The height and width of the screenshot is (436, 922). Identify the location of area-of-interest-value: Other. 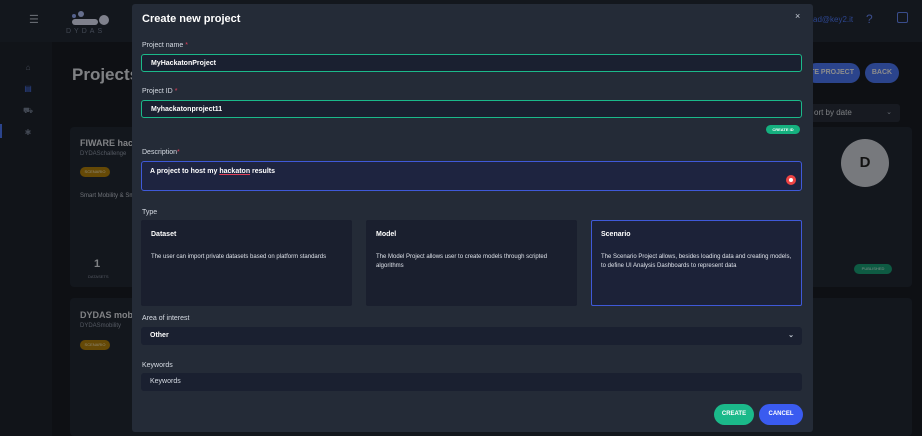
(159, 335).